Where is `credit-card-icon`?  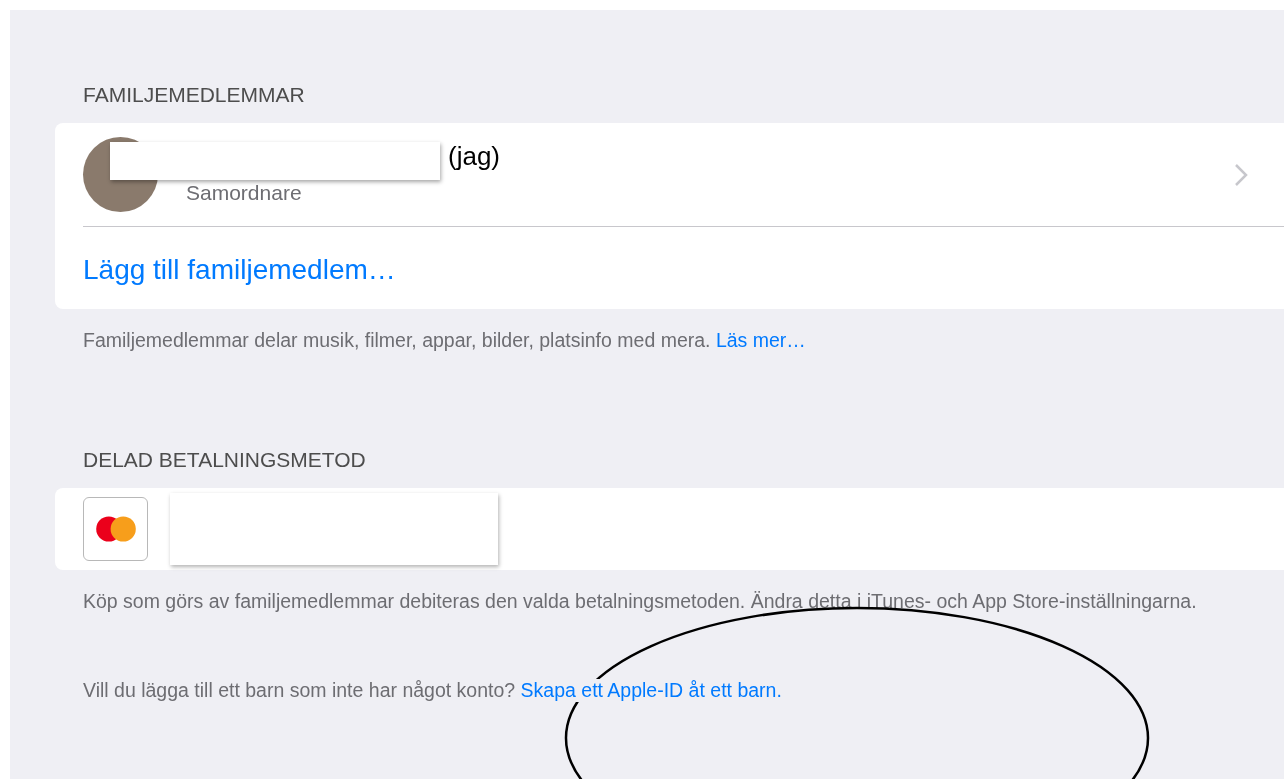
credit-card-icon is located at coordinates (115, 529).